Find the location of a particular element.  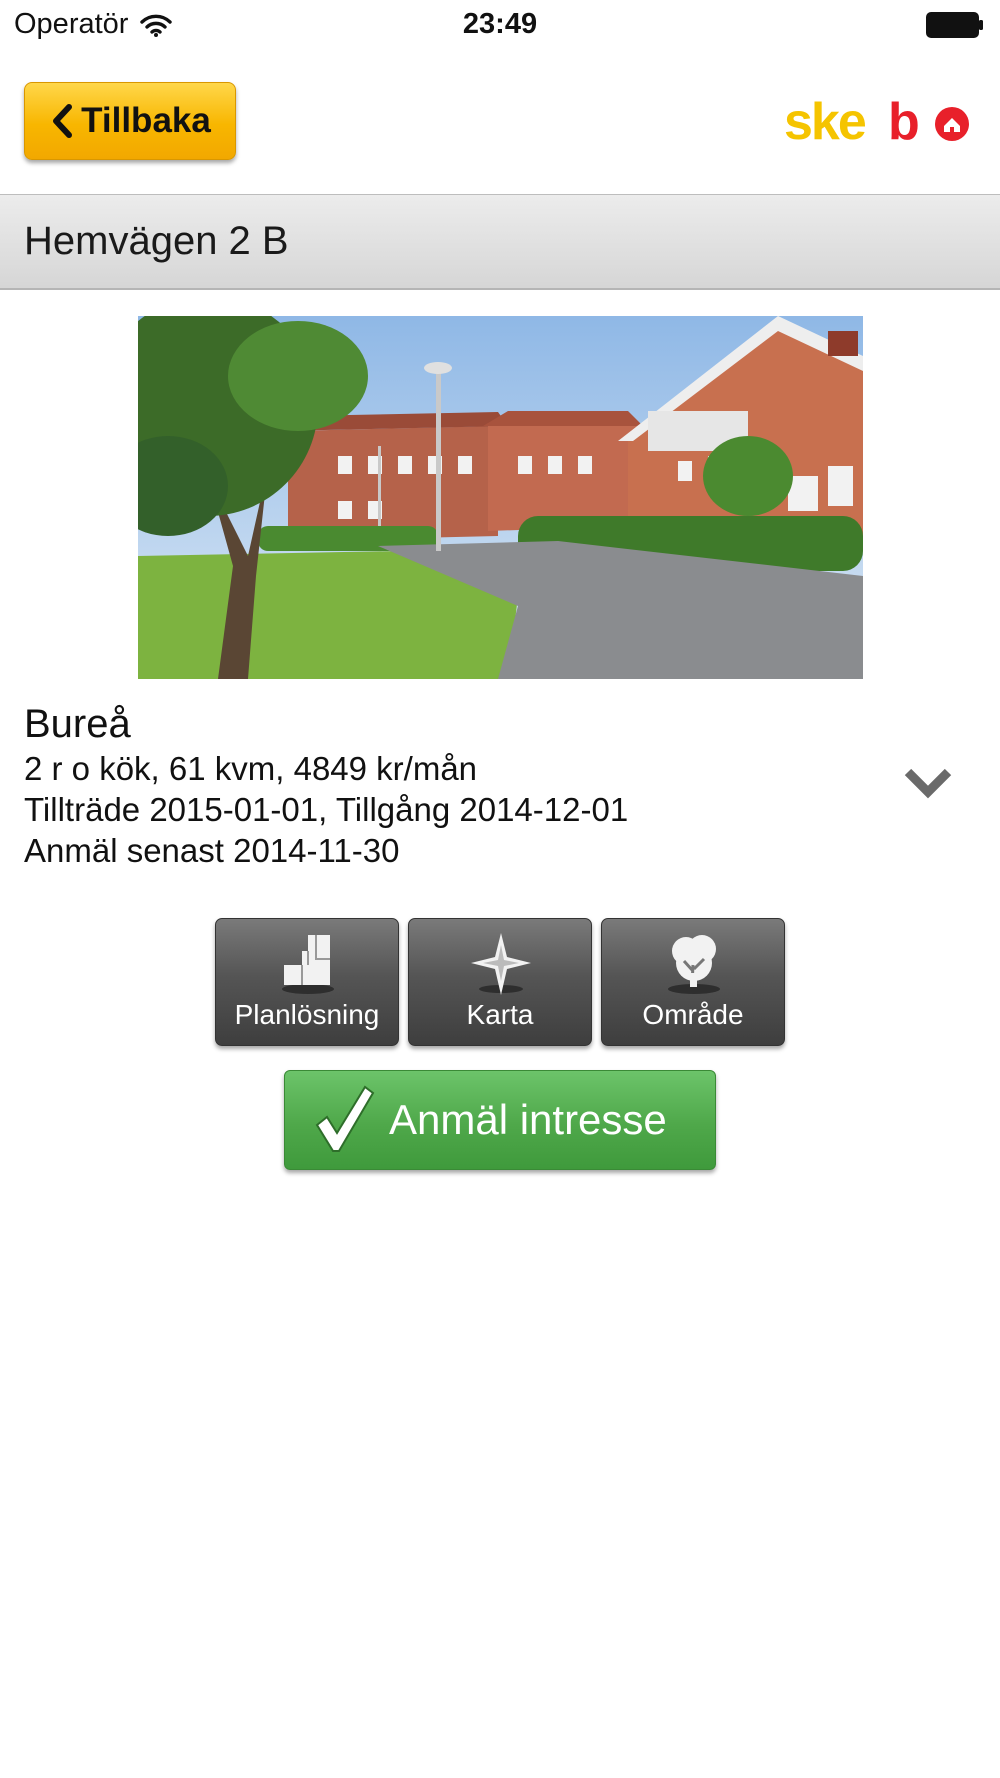

back-button-label: Tillbaka is located at coordinates (146, 120).